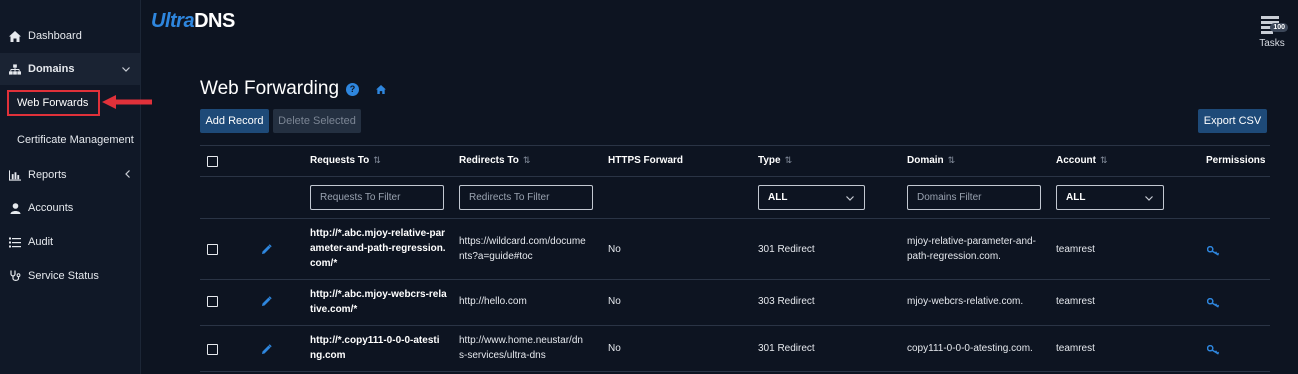 Image resolution: width=1298 pixels, height=374 pixels. What do you see at coordinates (1236, 160) in the screenshot?
I see `column-header-permissions: Permissions` at bounding box center [1236, 160].